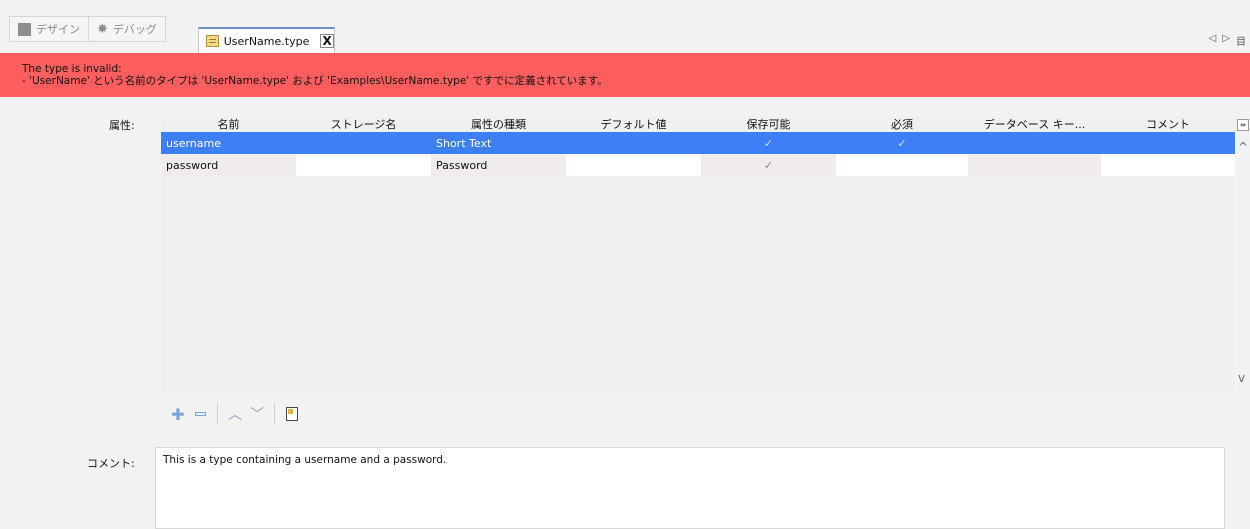  I want to click on close-tab-button: X, so click(327, 41).